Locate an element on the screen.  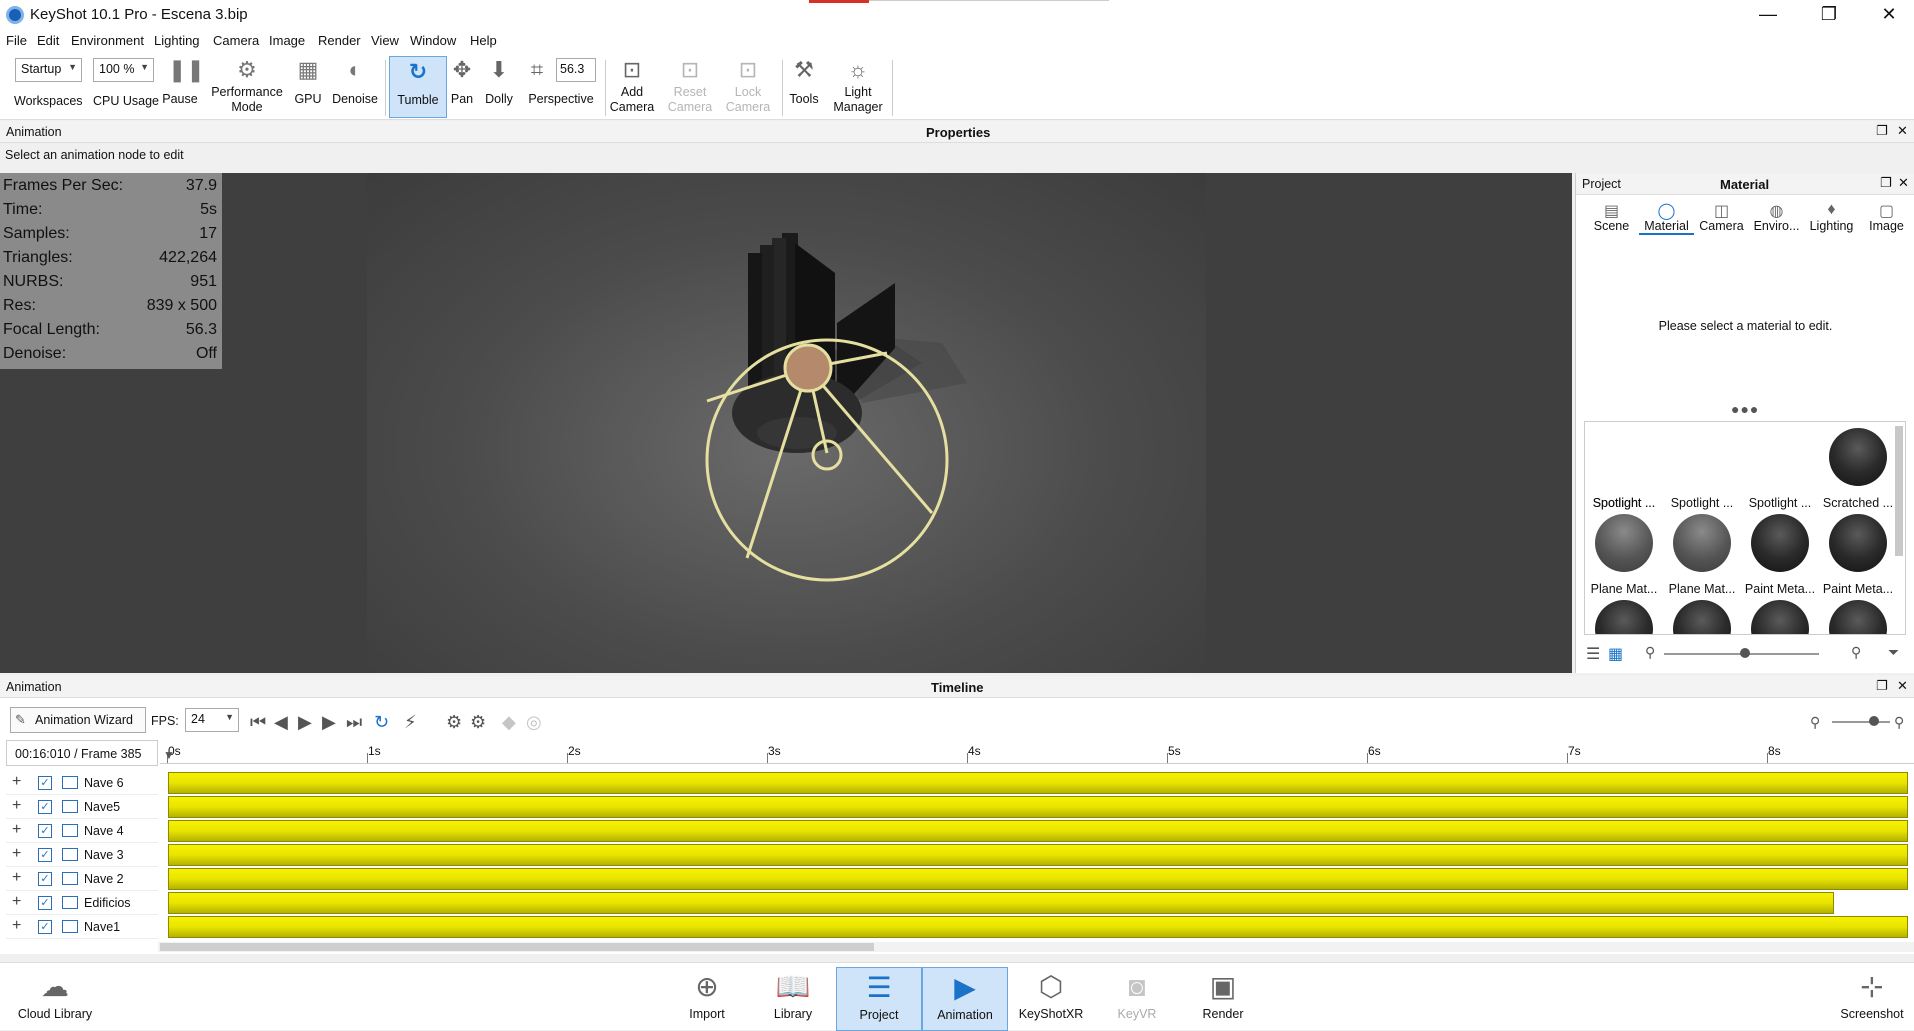
skip-to-end-icon: ⏭ is located at coordinates (354, 722).